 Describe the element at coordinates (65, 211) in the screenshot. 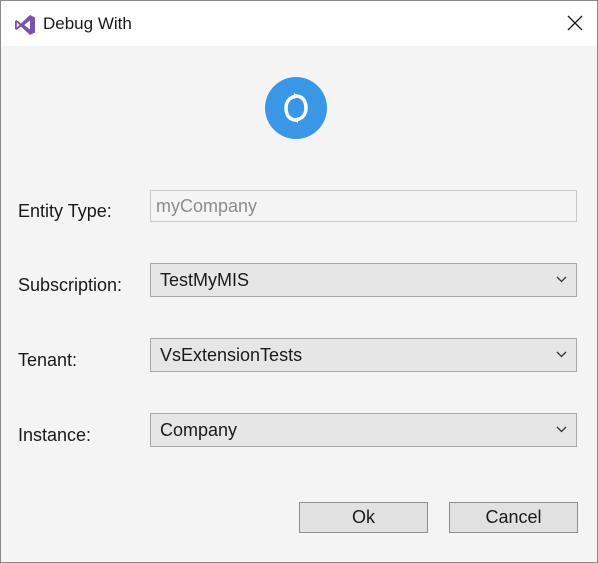

I see `entity-type-label: Entity Type:` at that location.